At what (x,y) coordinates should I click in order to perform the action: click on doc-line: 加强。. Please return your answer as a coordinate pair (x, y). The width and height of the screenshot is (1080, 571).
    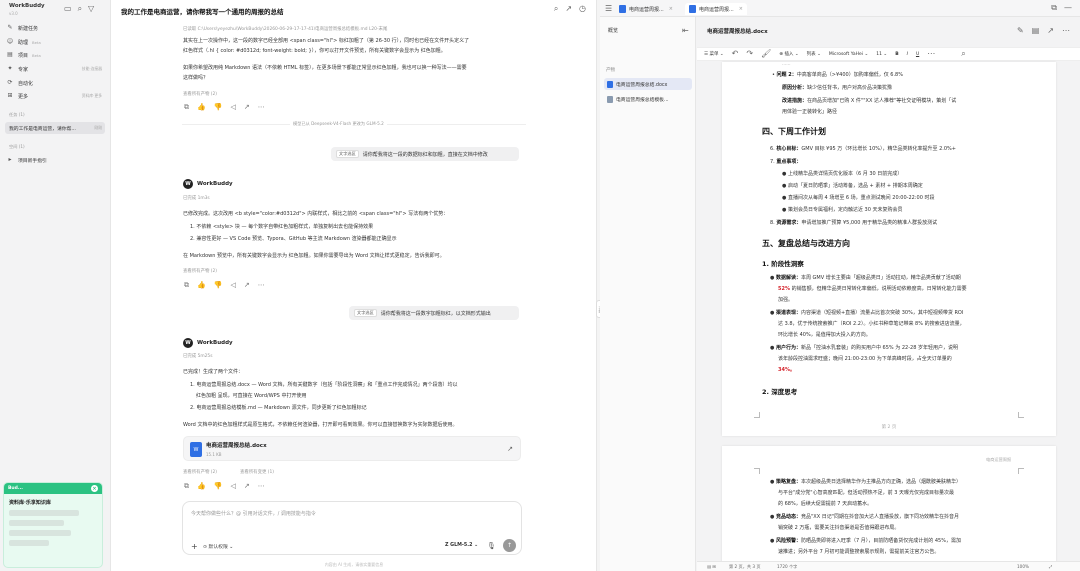
    Looking at the image, I should click on (786, 300).